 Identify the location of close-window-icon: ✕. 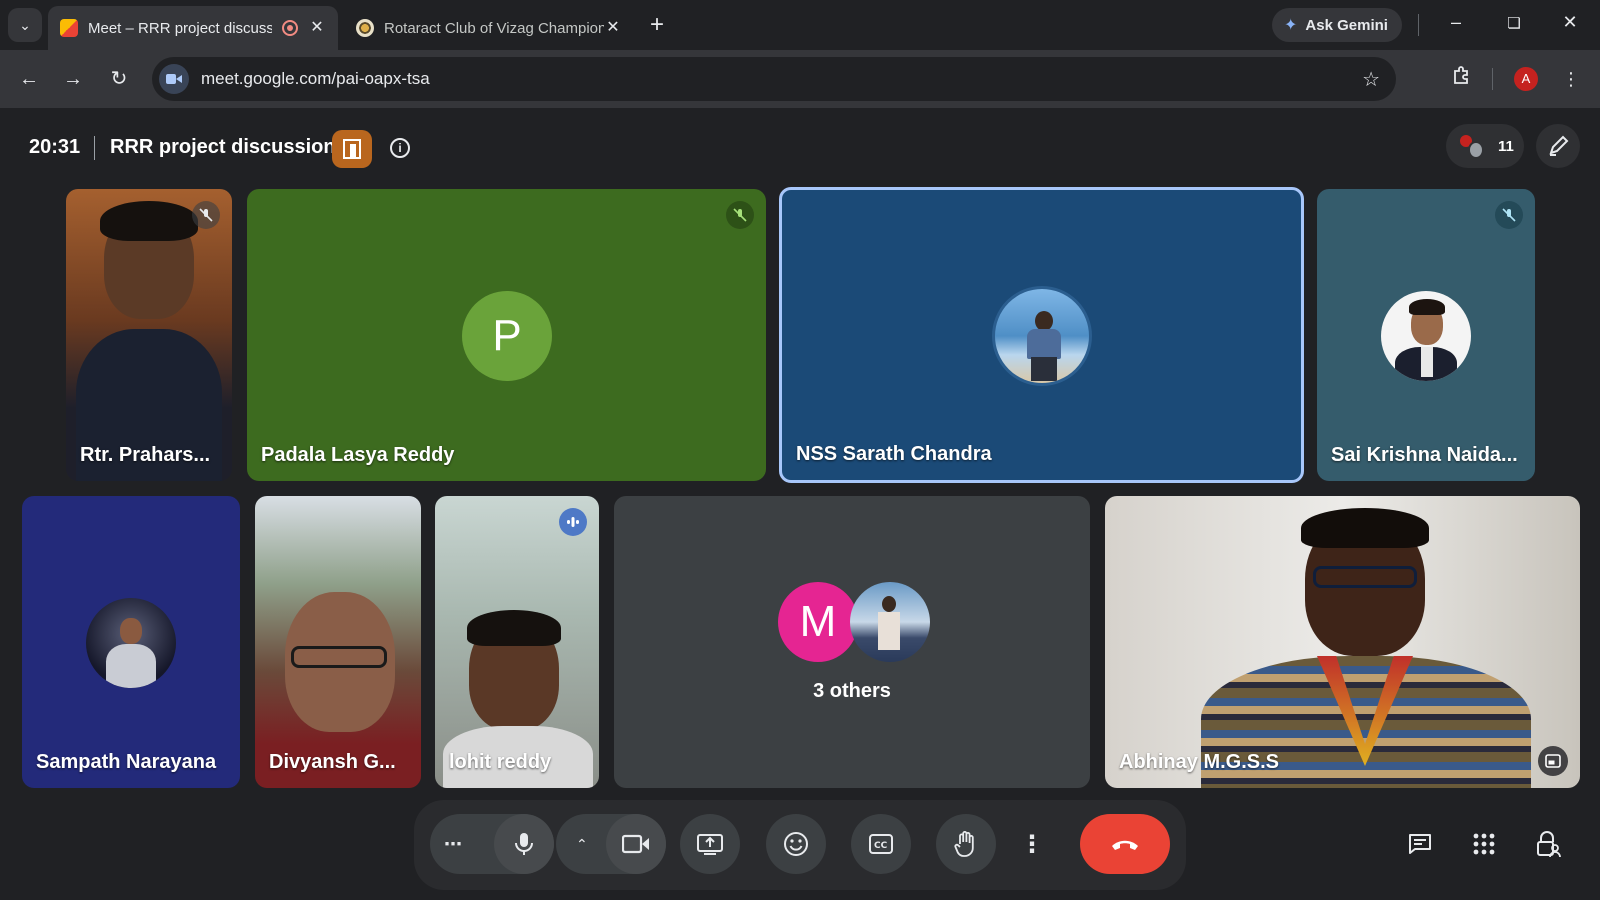
(1570, 22).